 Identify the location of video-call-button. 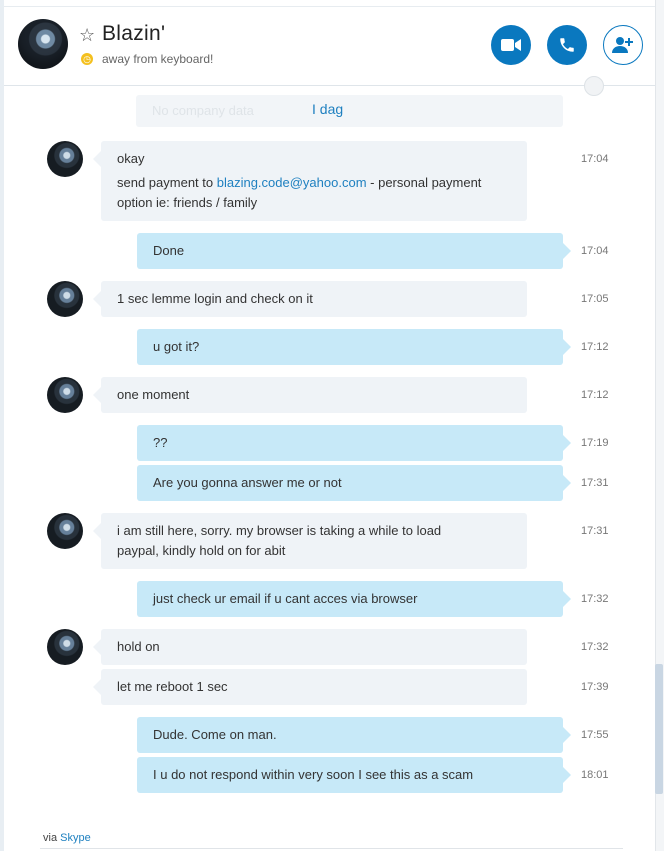
(511, 45).